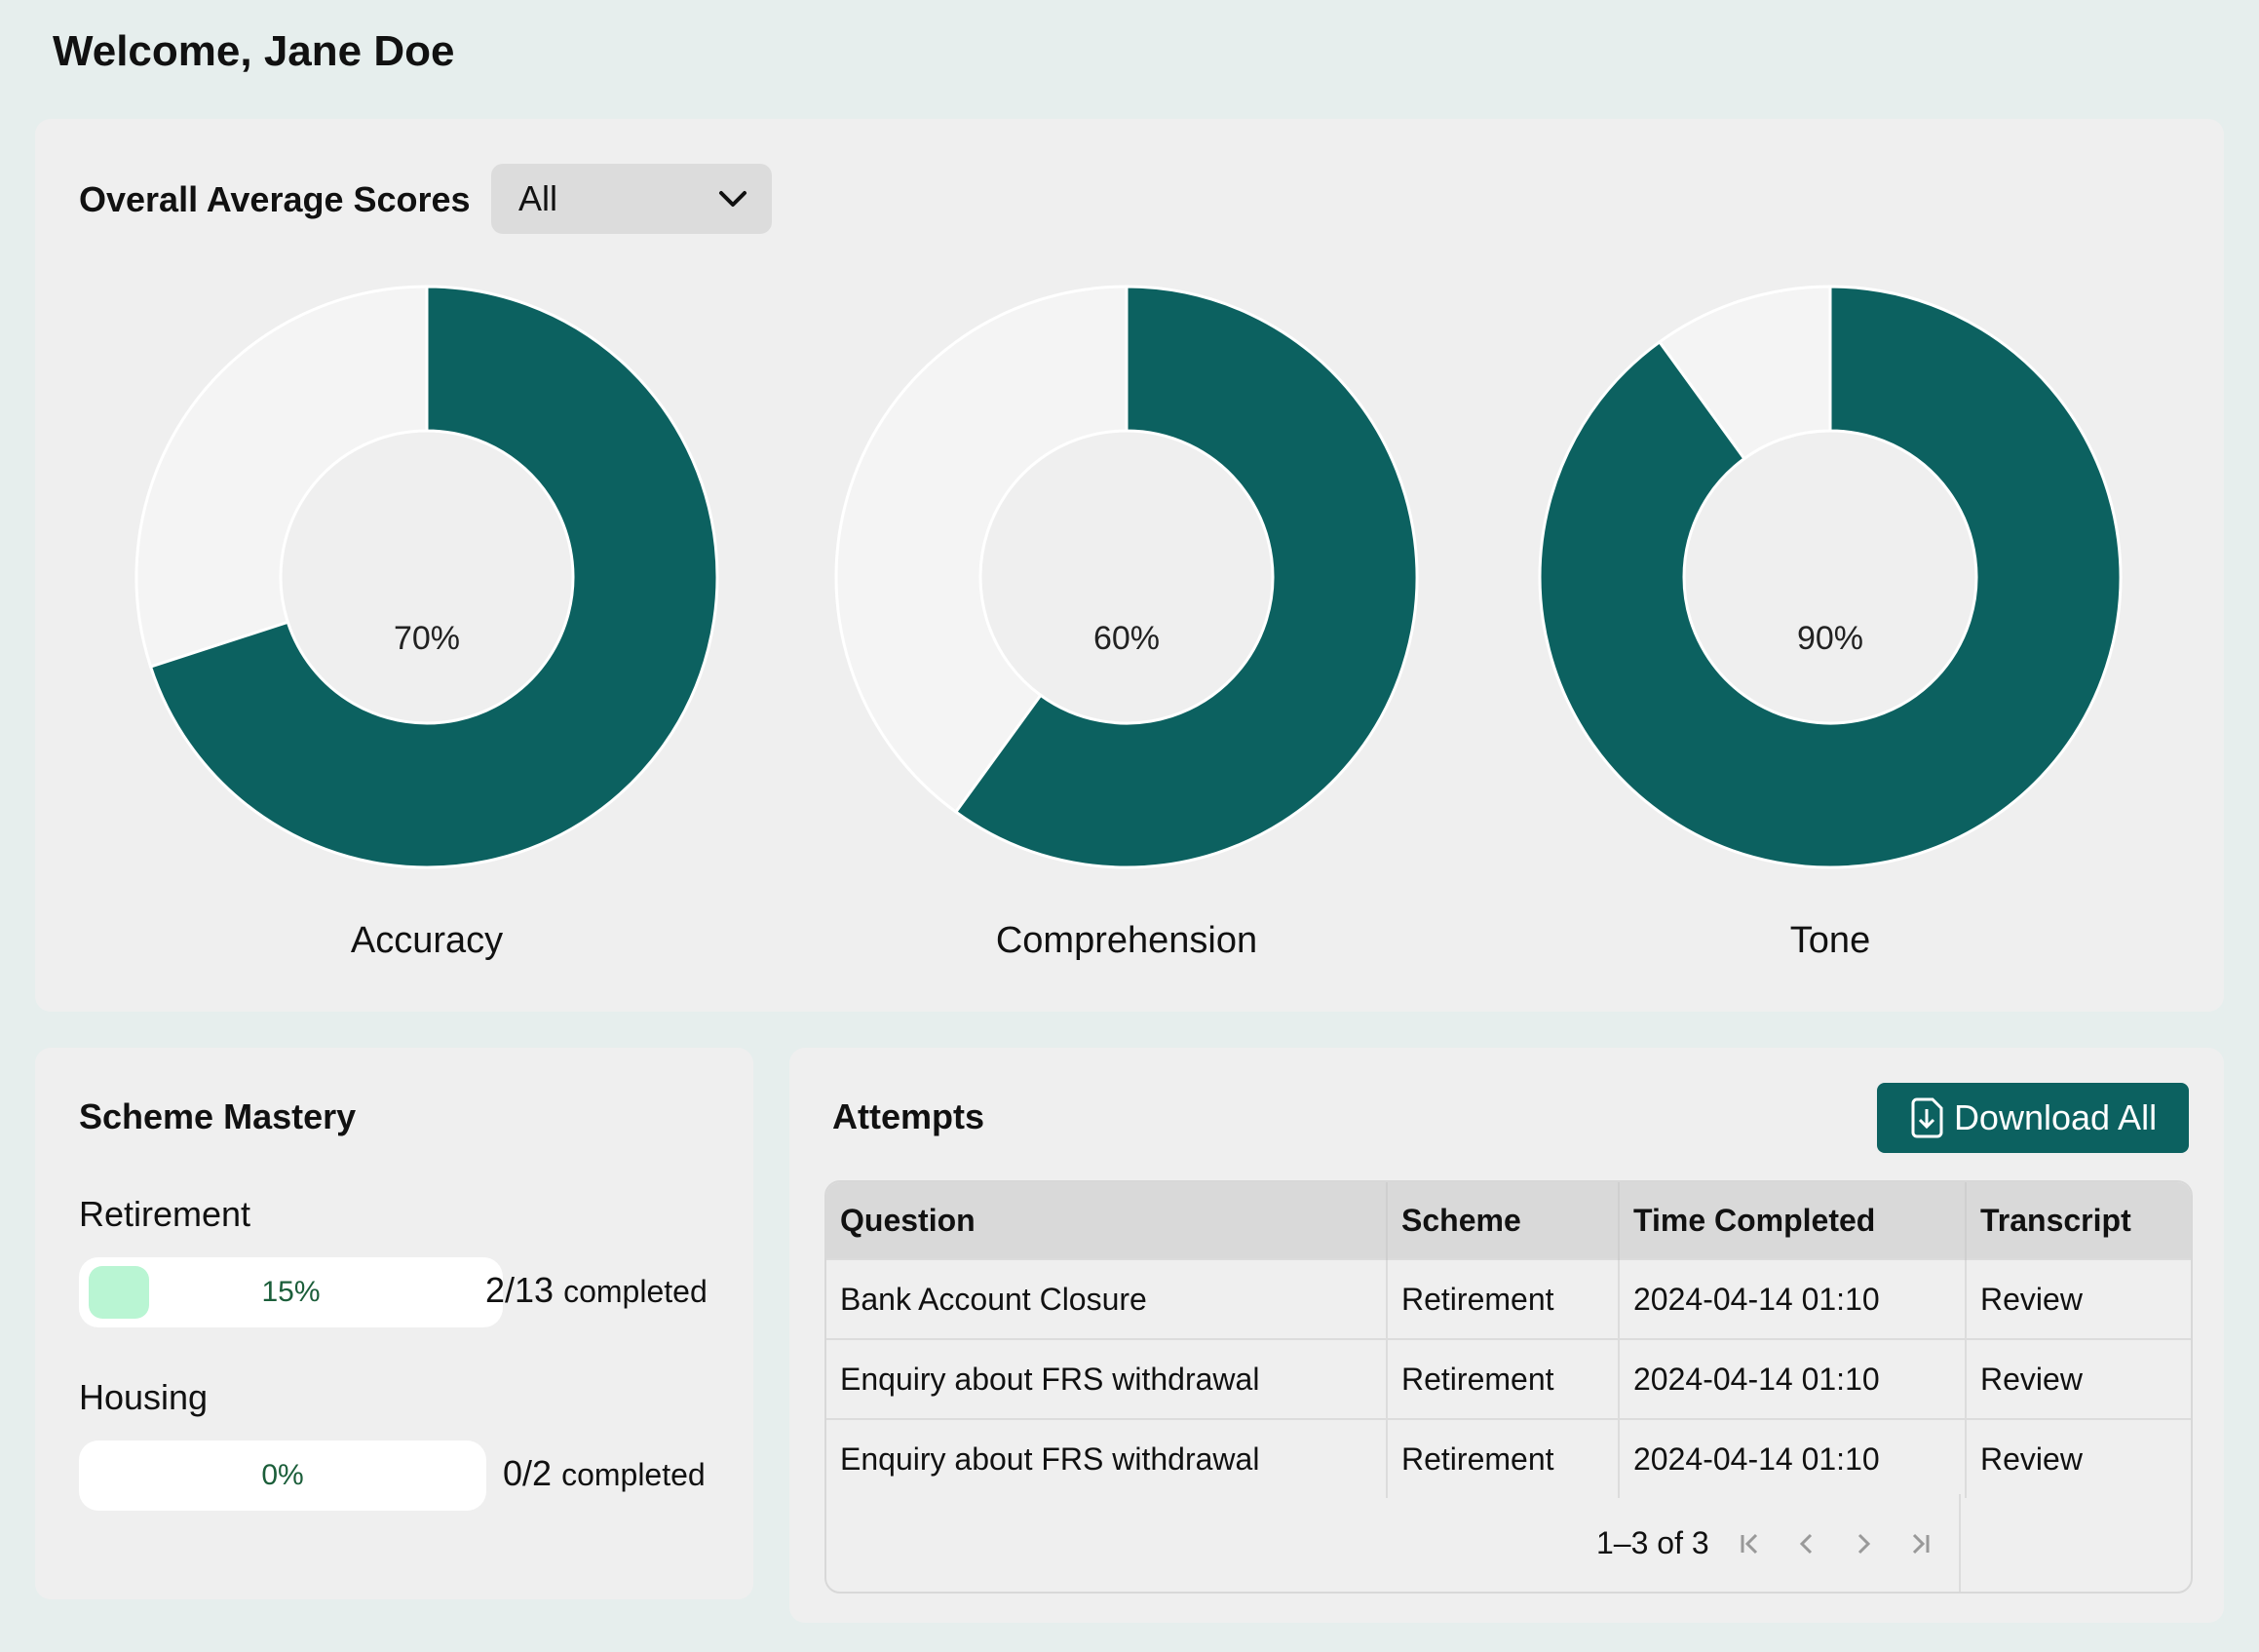  I want to click on tone-label: Tone, so click(1830, 941).